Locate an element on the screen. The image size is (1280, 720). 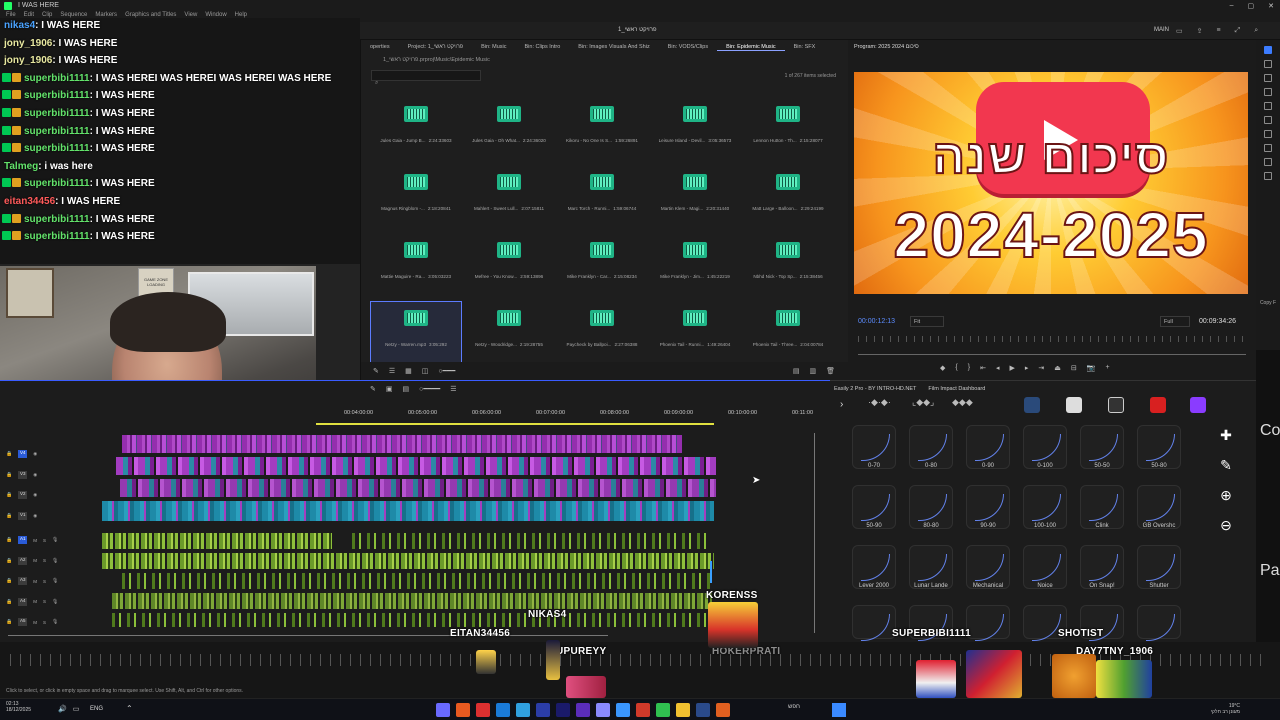
audio-clip-thumbnail: Mattie Maguire - Ra... 3:05:03223 is located at coordinates (416, 265).